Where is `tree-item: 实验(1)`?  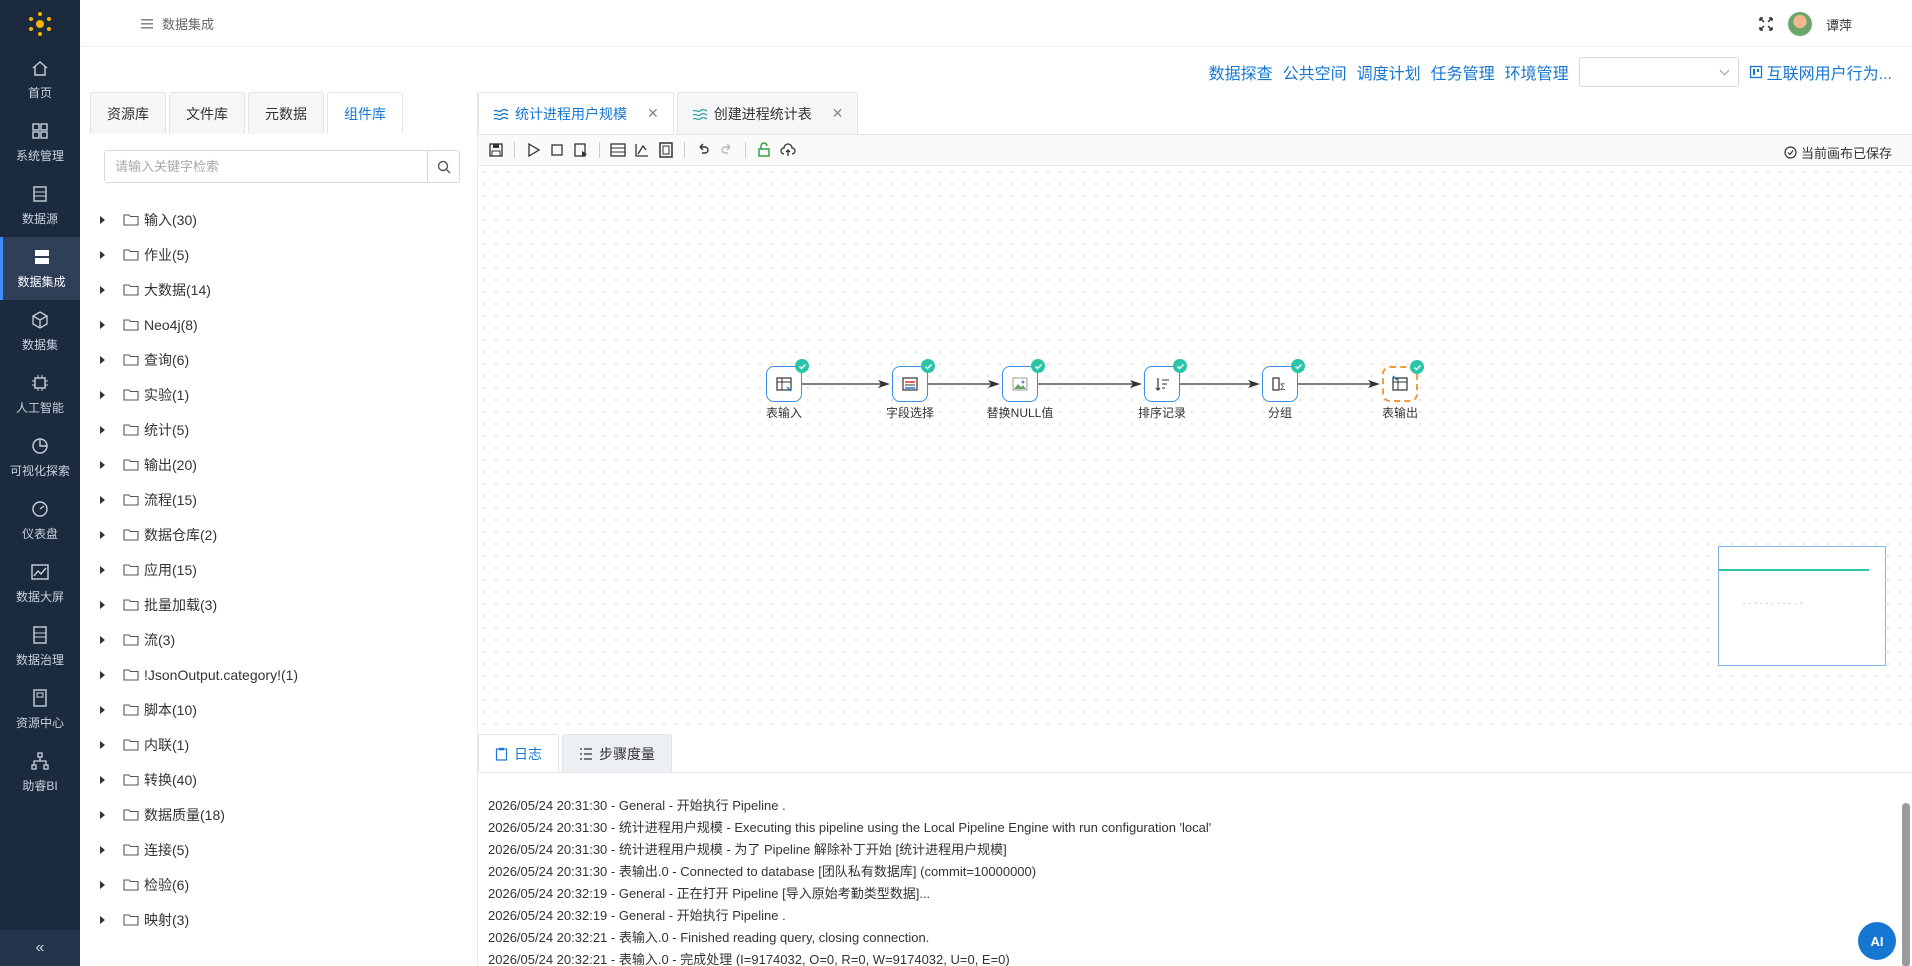
tree-item: 实验(1) is located at coordinates (278, 394).